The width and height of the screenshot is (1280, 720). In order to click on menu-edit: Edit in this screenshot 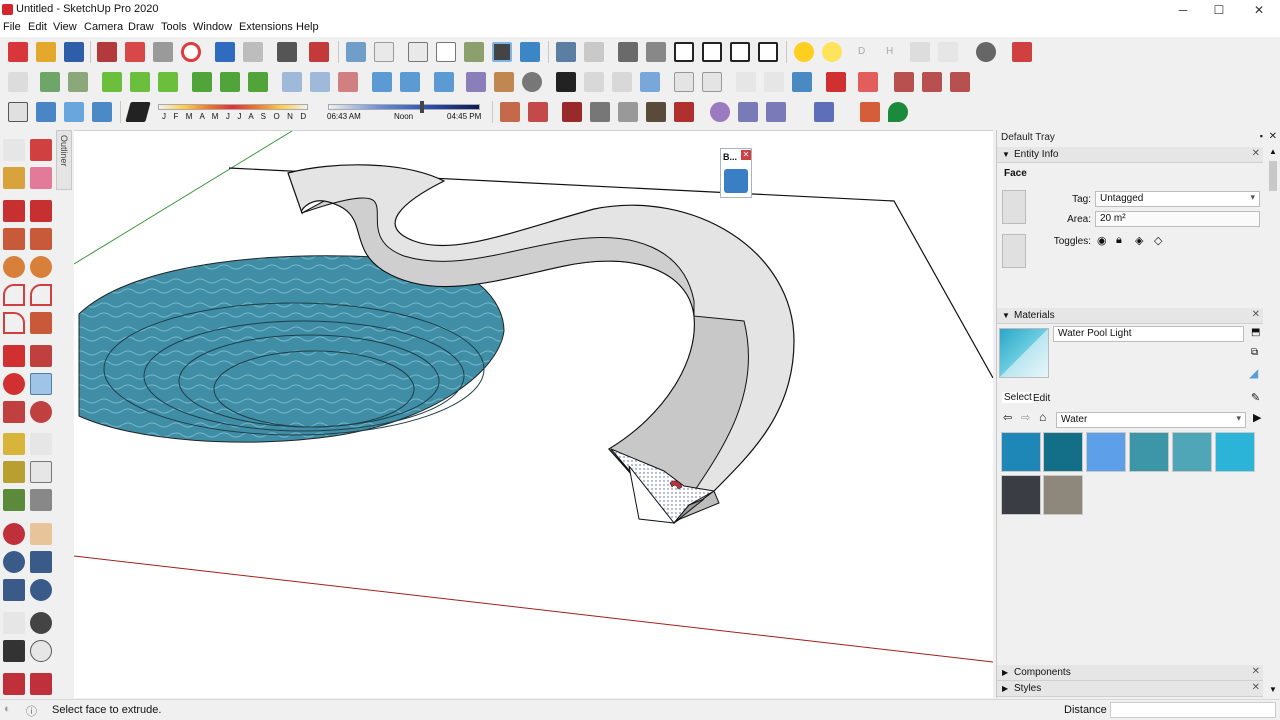, I will do `click(37, 27)`.